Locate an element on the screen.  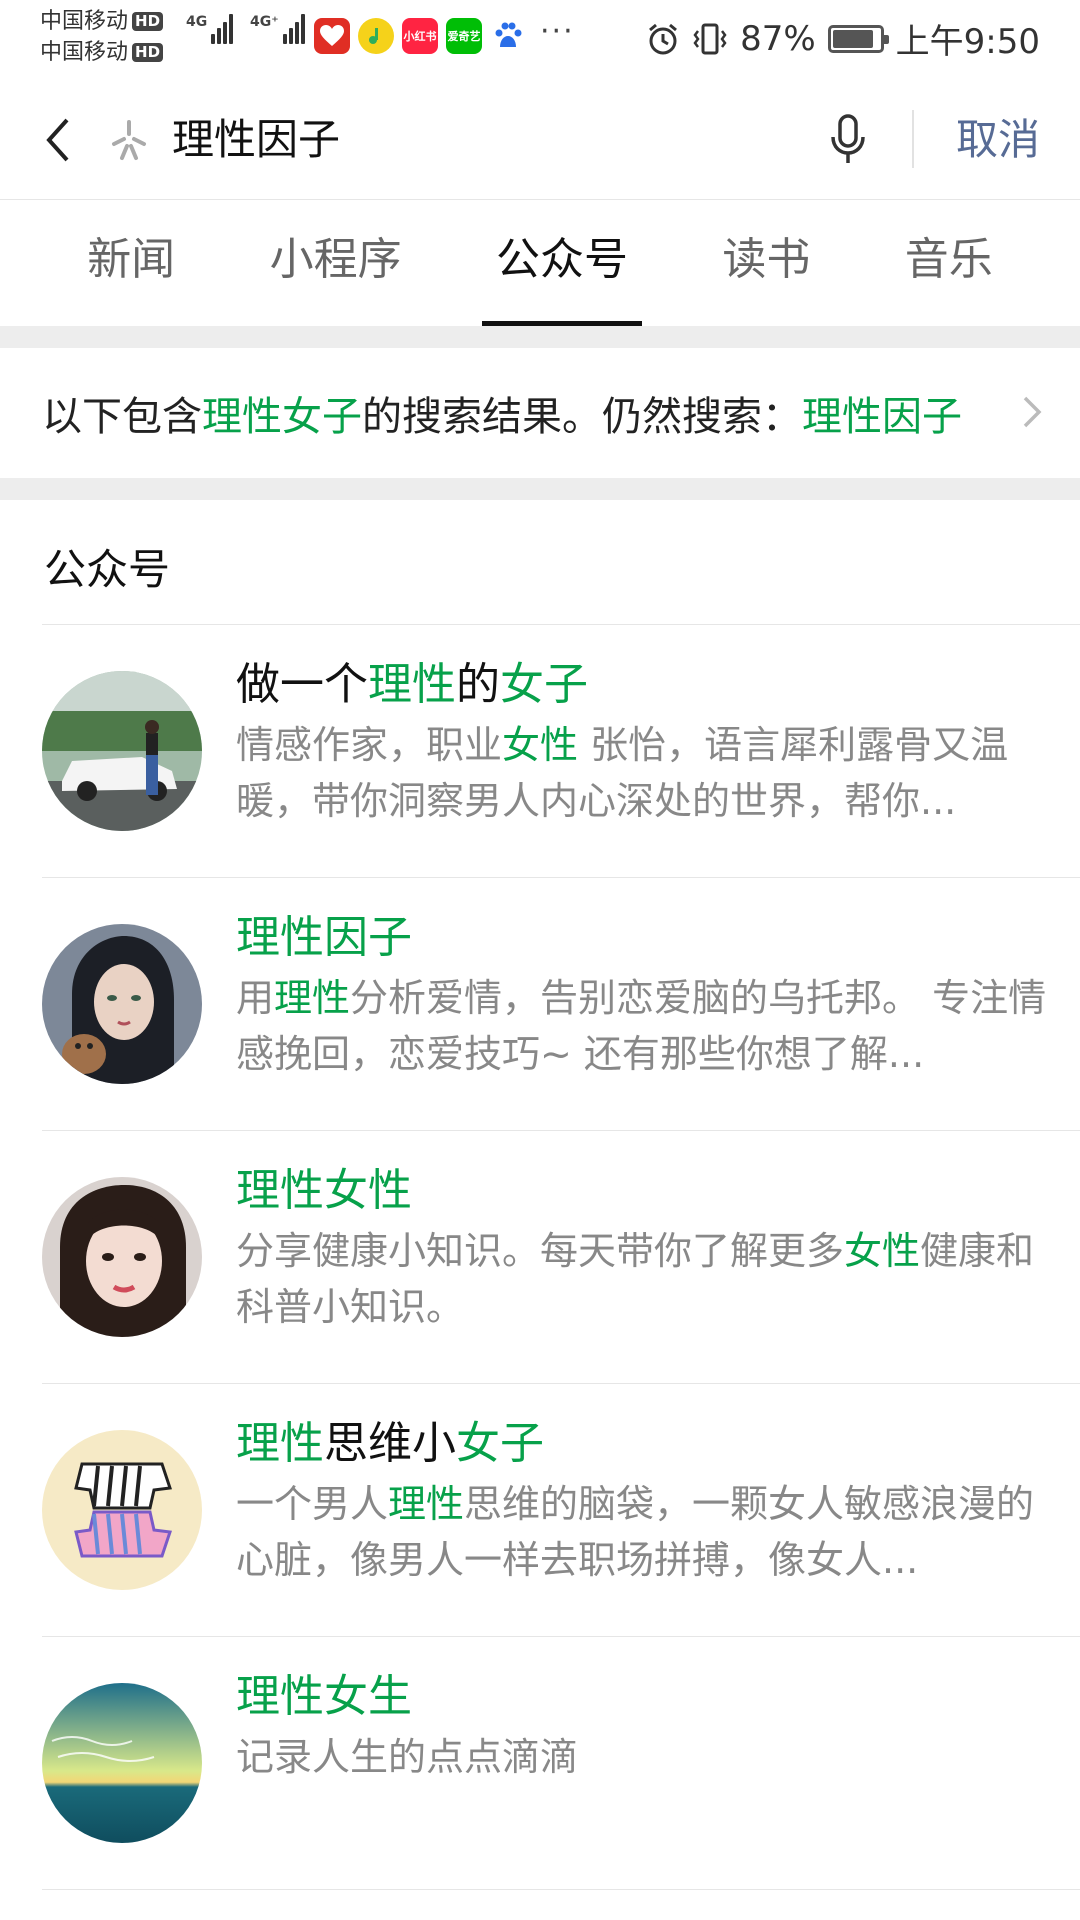
carrier-1-label: 中国移动 is located at coordinates (84, 21).